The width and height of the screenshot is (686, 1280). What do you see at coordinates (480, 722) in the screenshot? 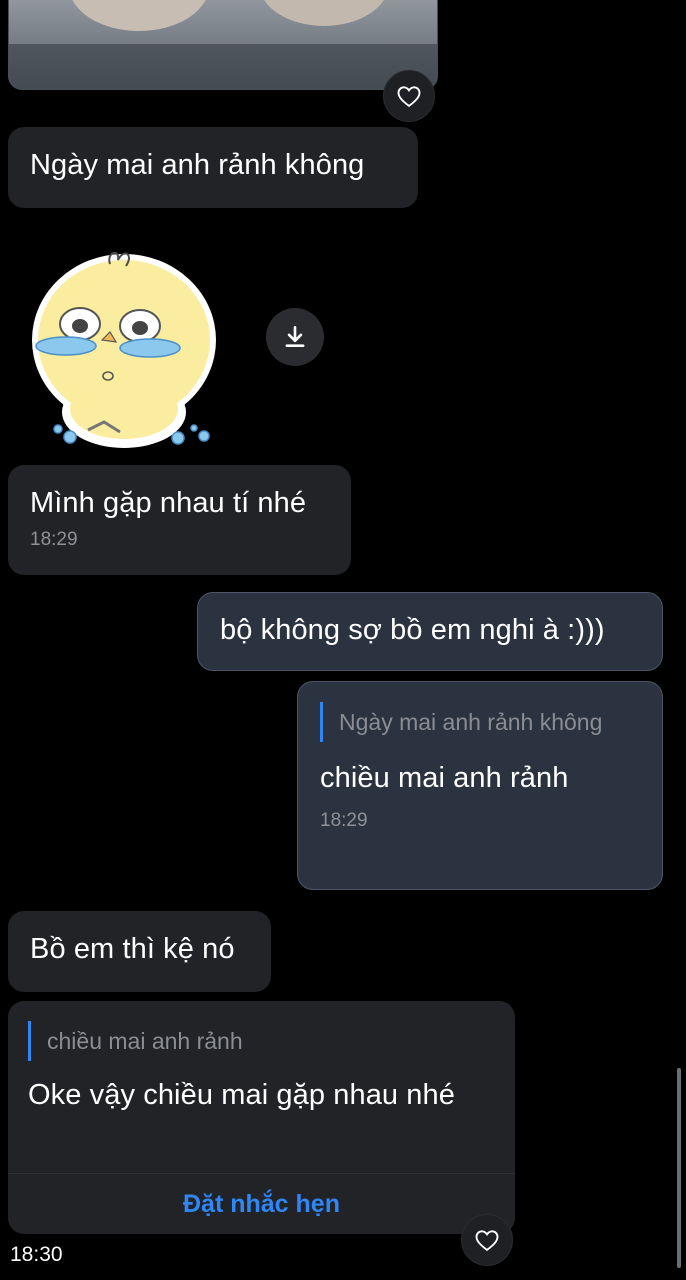
I see `quoted-message: Ngày mai anh rảnh không` at bounding box center [480, 722].